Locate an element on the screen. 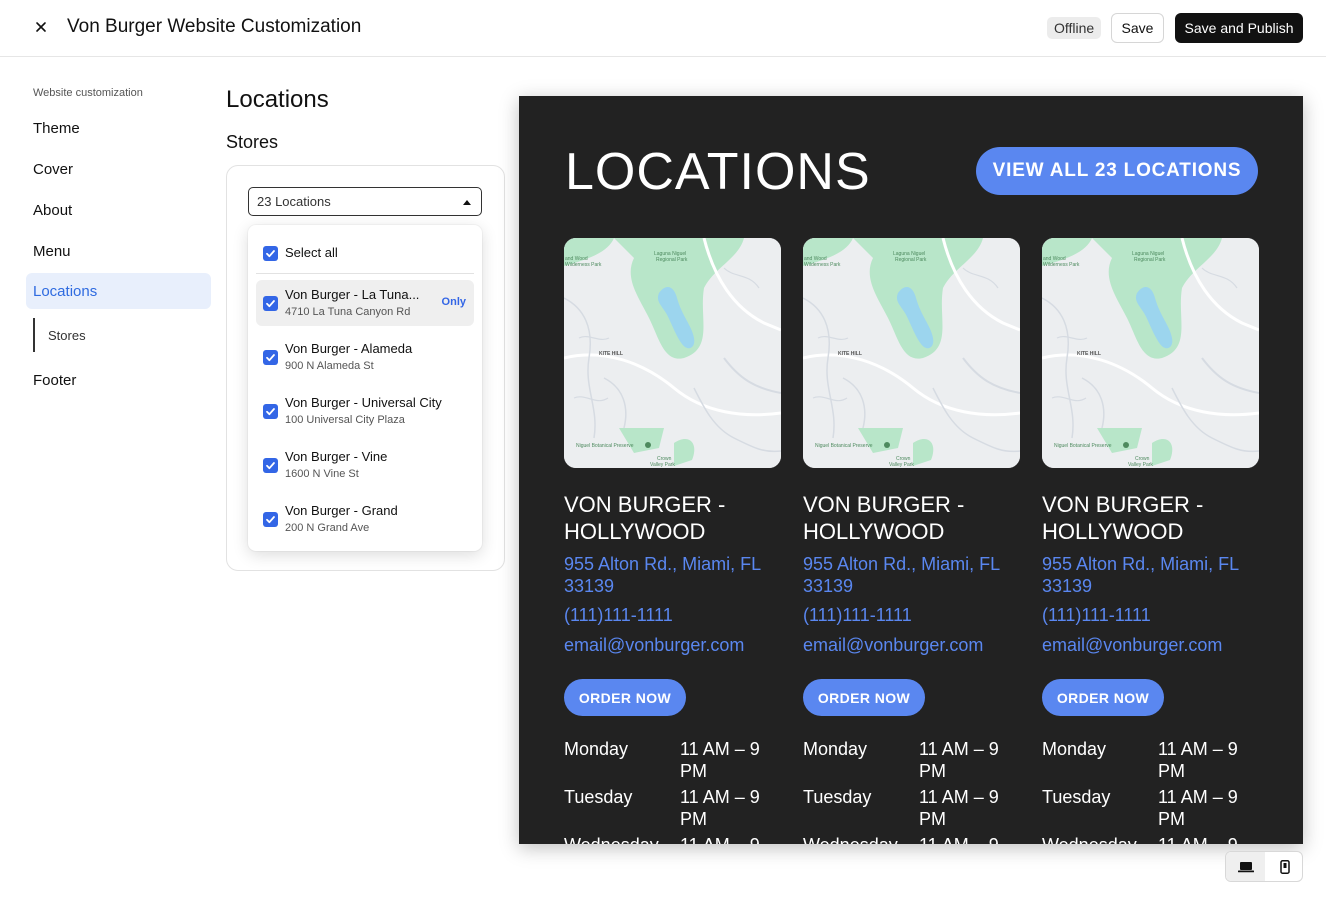  store-address: 200 N Grand Ave is located at coordinates (327, 528).